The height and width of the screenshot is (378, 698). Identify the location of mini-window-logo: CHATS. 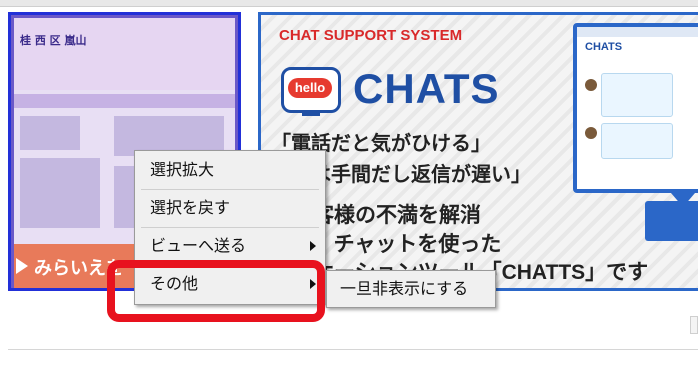
(604, 47).